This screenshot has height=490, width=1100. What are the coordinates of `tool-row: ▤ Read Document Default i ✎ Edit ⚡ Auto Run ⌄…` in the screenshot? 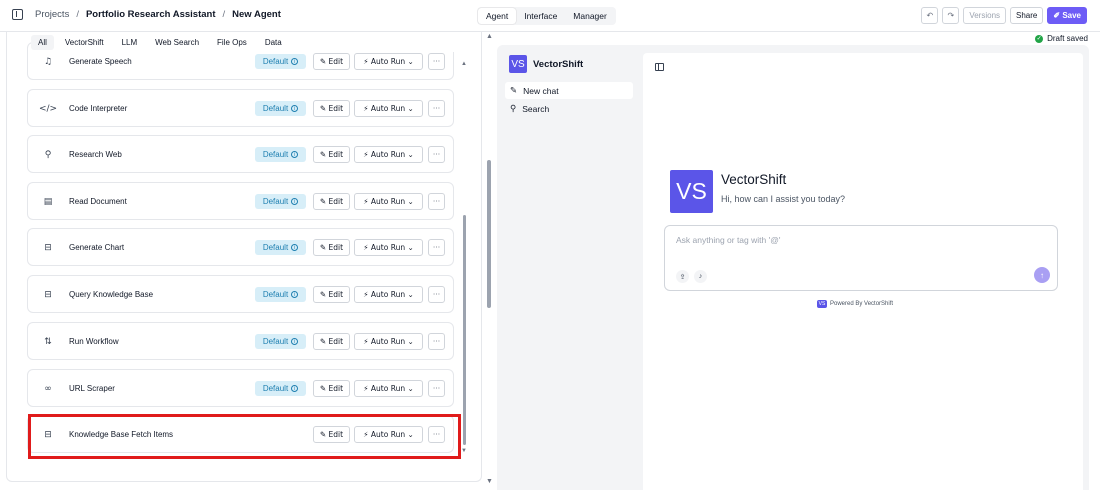 It's located at (240, 201).